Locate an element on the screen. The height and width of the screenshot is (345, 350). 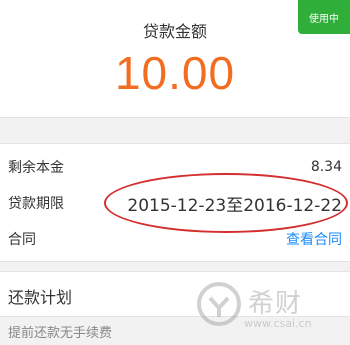
loan-term-row: 贷款期限 2015-12-23至2016-12-22 is located at coordinates (175, 203).